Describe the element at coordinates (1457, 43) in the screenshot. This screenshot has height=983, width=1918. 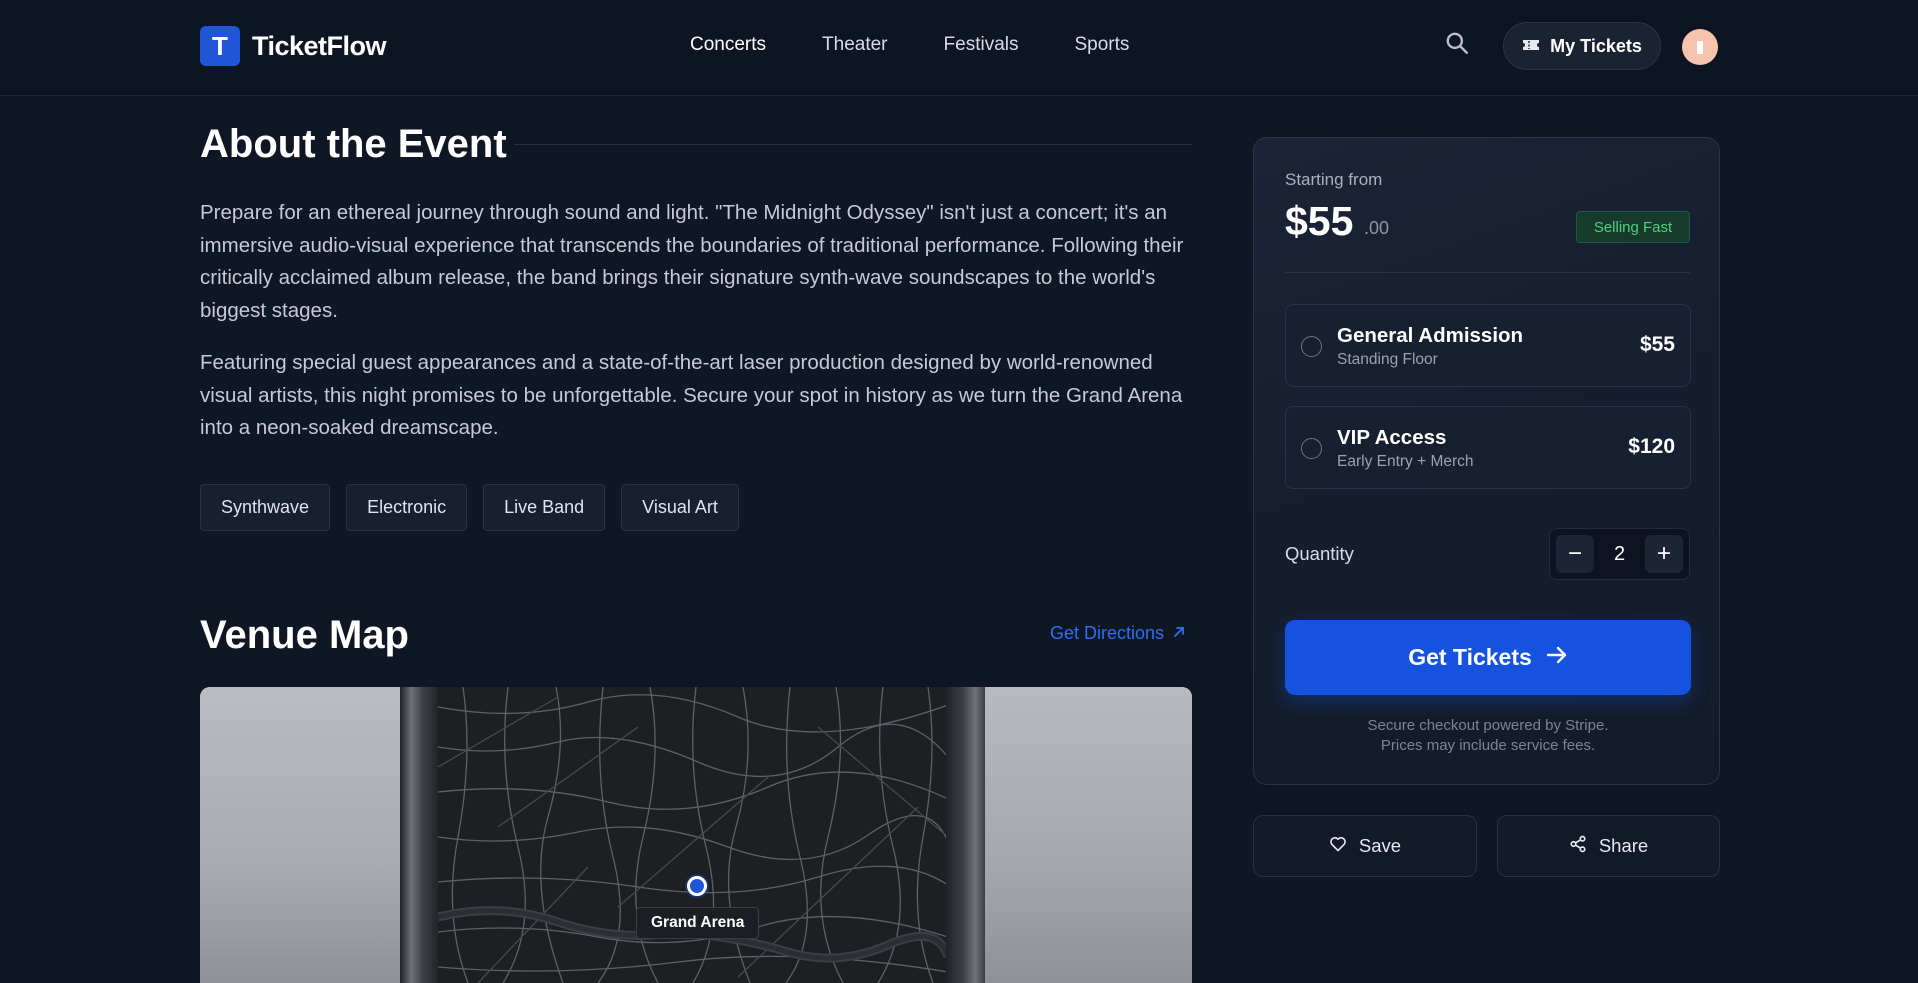
I see `search-icon` at that location.